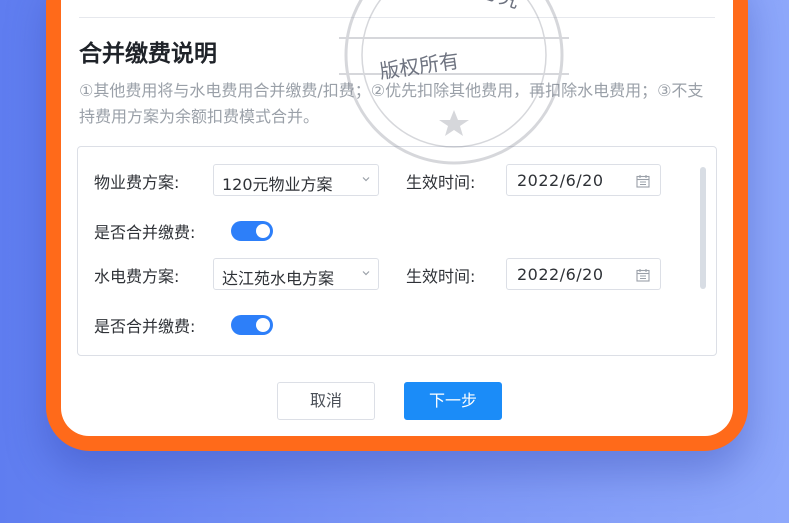  What do you see at coordinates (560, 274) in the screenshot?
I see `utility-effective-value: 2022/6/20` at bounding box center [560, 274].